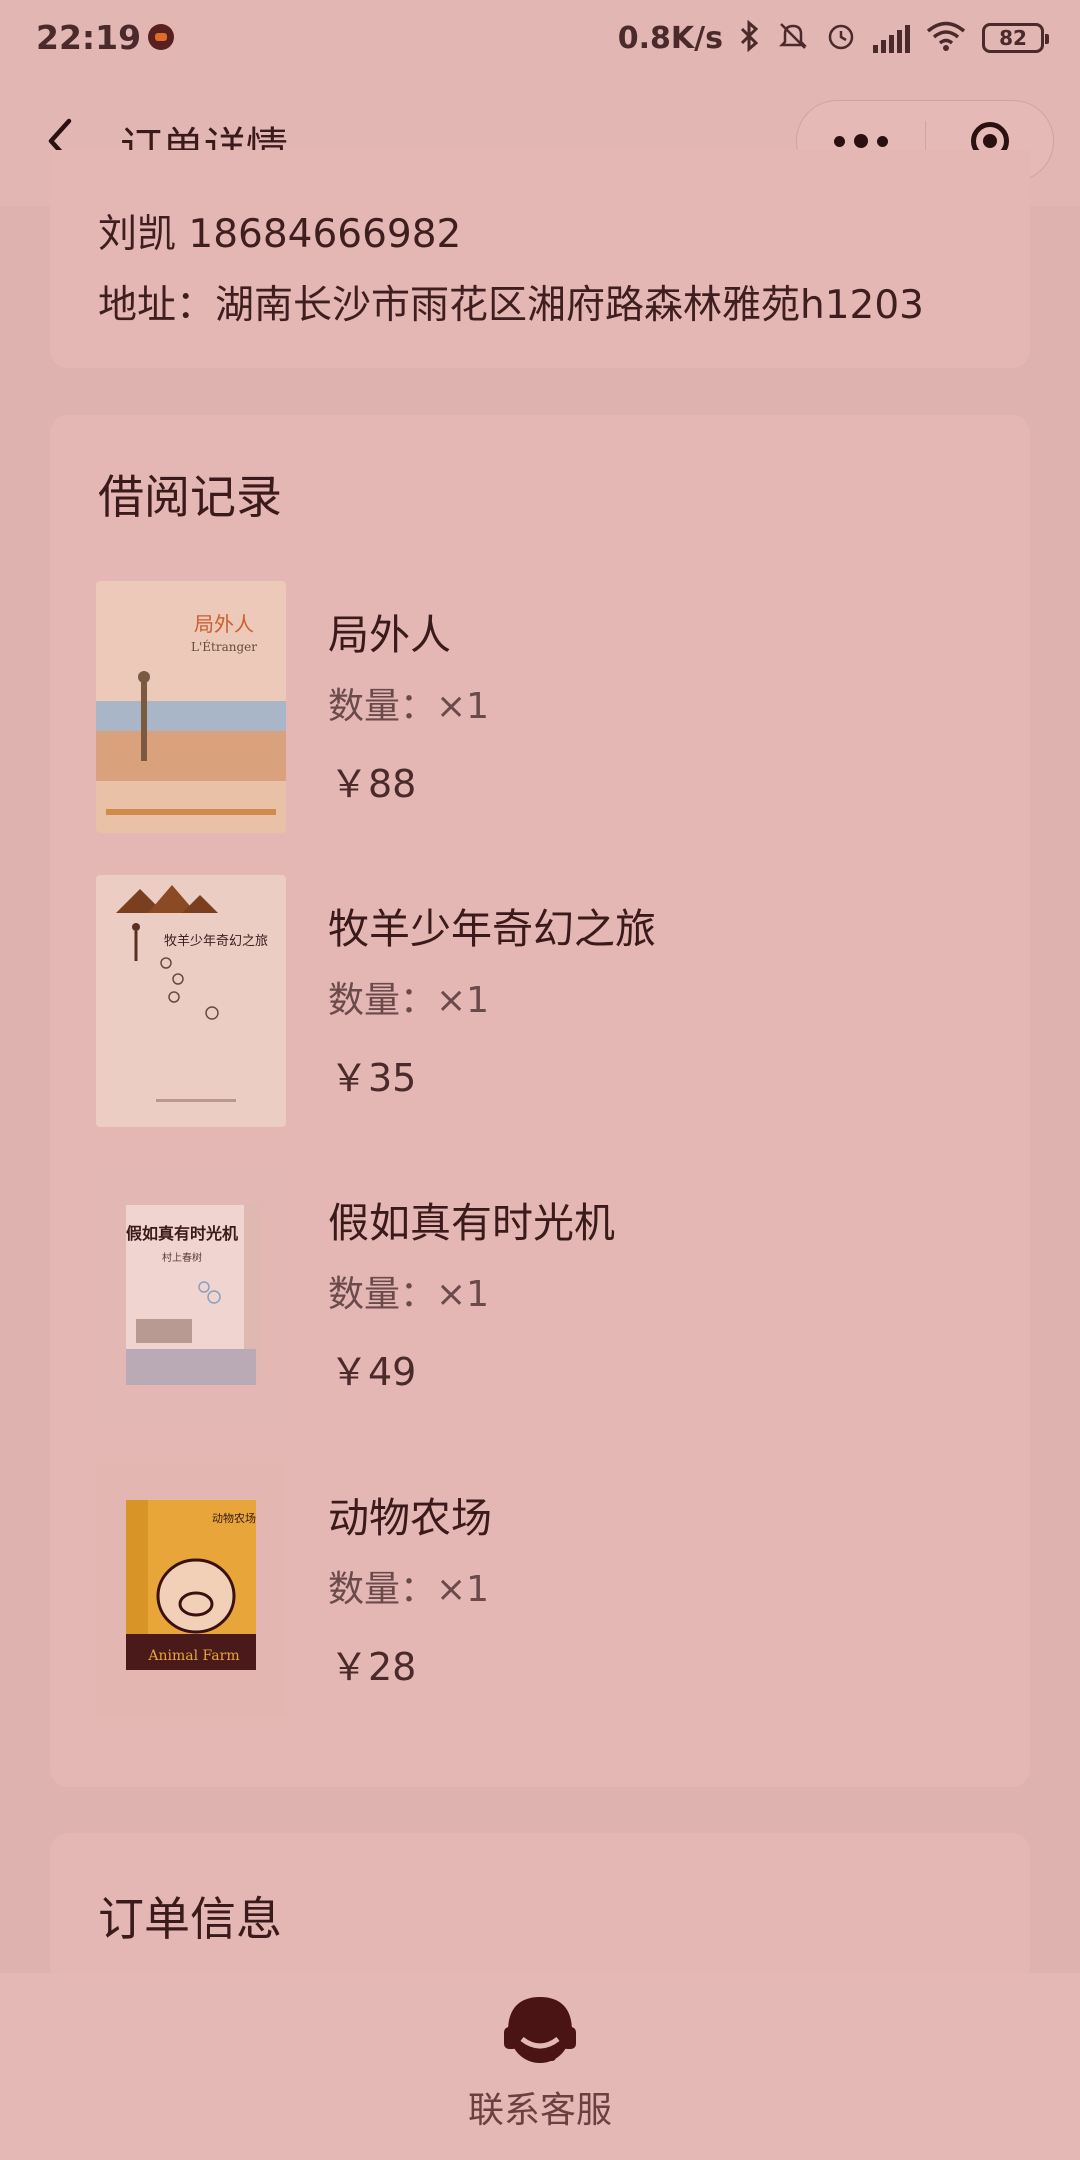  Describe the element at coordinates (540, 259) in the screenshot. I see `address-card: 刘凯 18684666982 地址：湖南长沙市雨花区湘府路森林雅苑h1203` at that location.